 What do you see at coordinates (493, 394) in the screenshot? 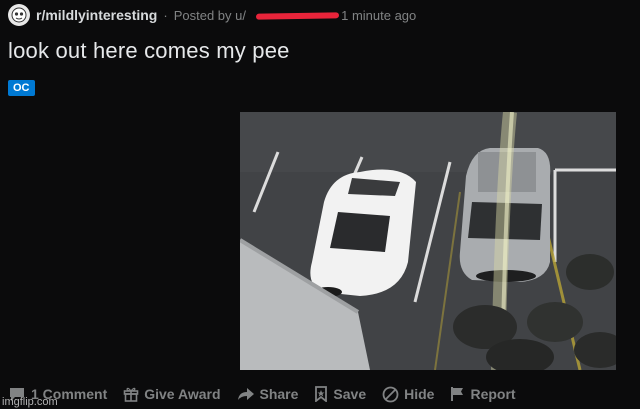
I see `report-label: Report` at bounding box center [493, 394].